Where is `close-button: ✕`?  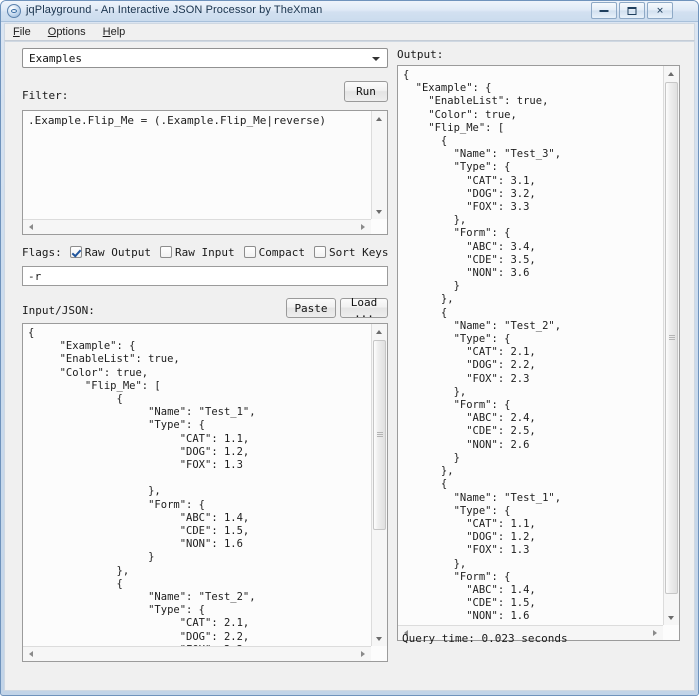 close-button: ✕ is located at coordinates (660, 10).